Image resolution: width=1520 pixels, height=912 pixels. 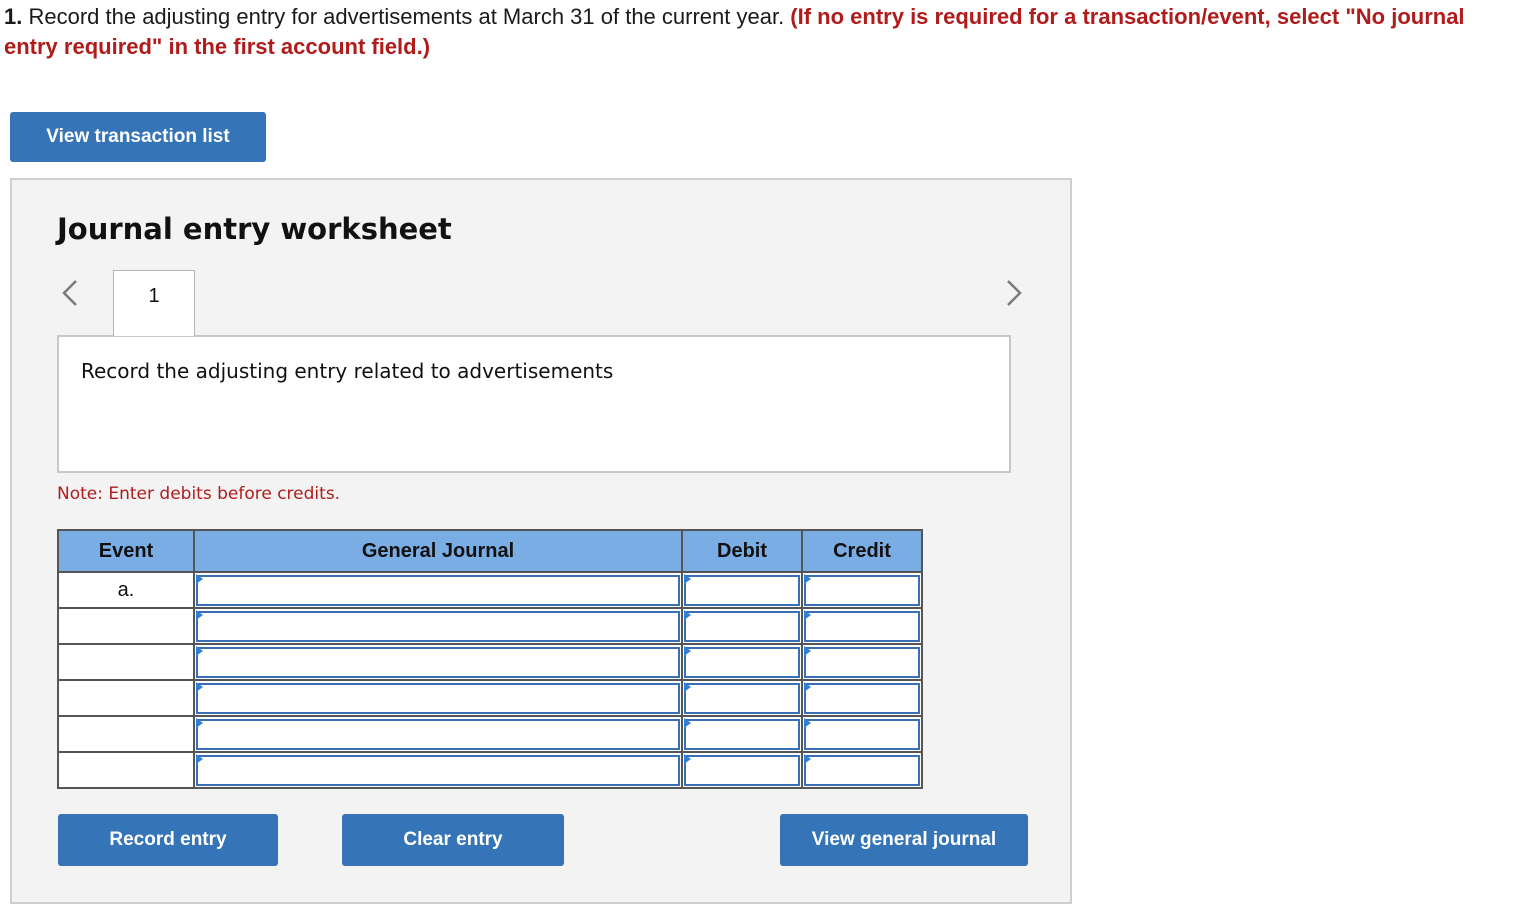 What do you see at coordinates (1014, 293) in the screenshot?
I see `chevron-right-icon` at bounding box center [1014, 293].